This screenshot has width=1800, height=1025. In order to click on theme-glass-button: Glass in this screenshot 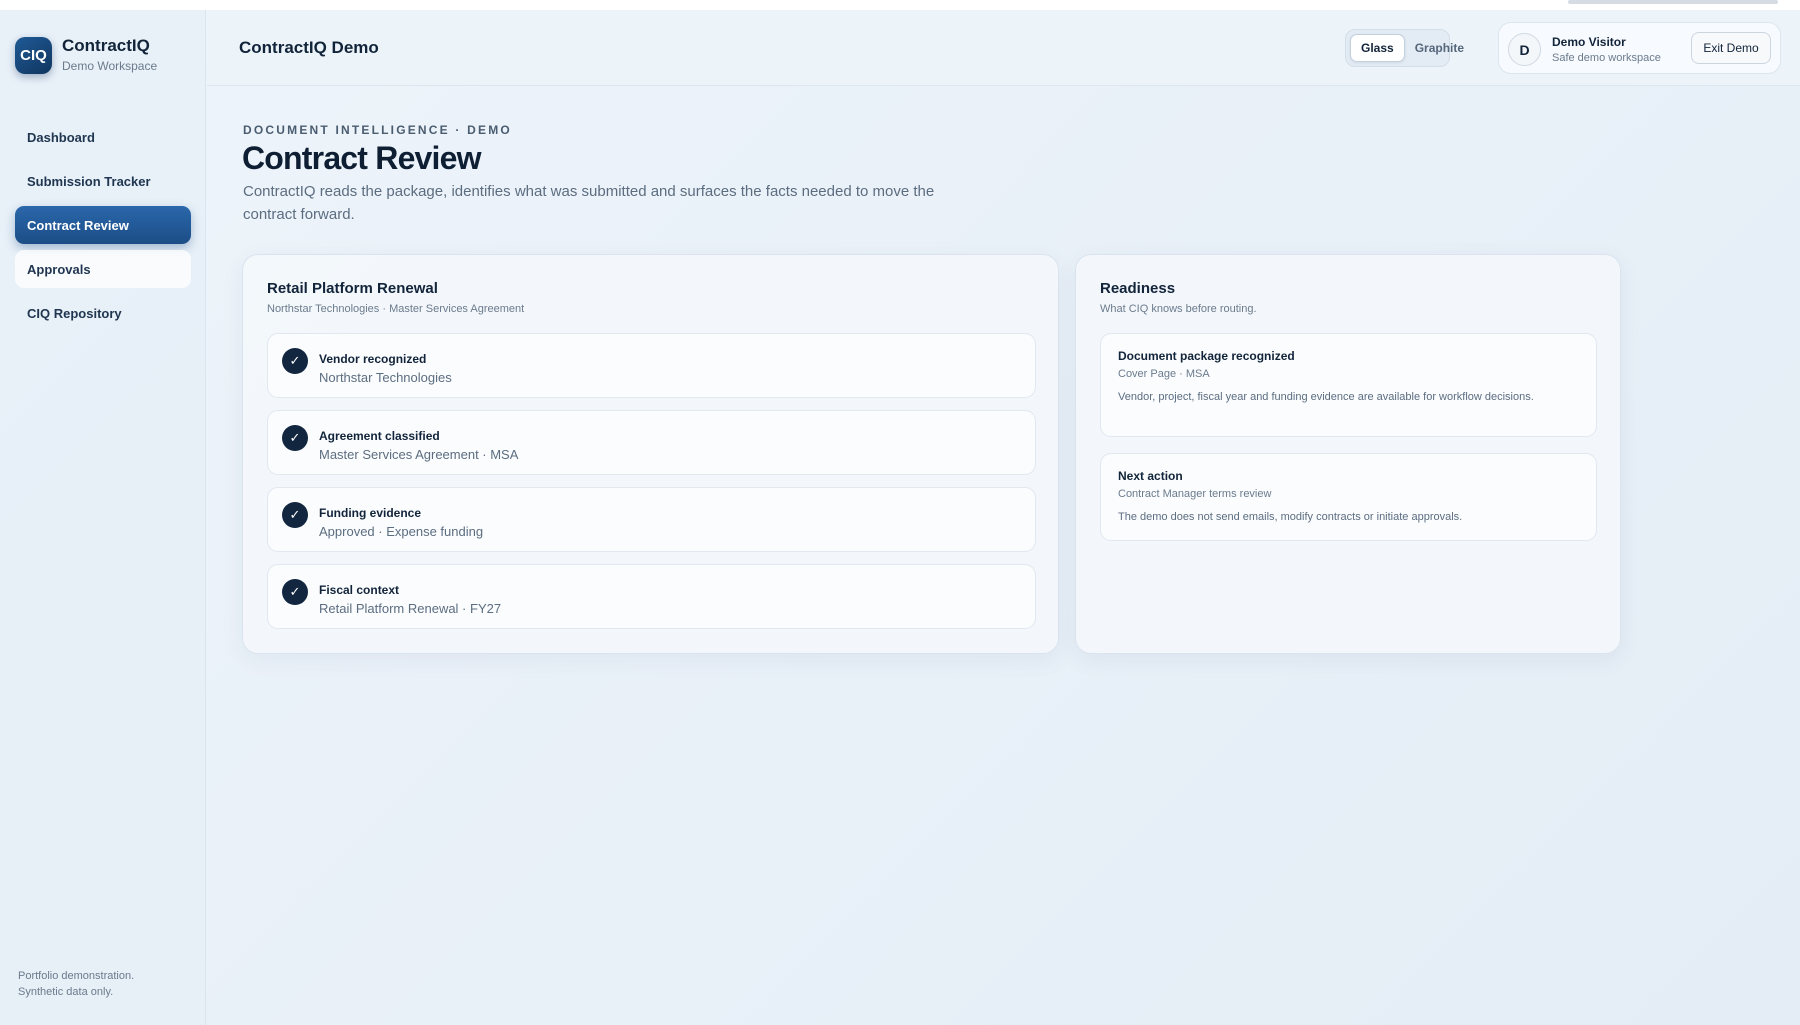, I will do `click(1377, 48)`.